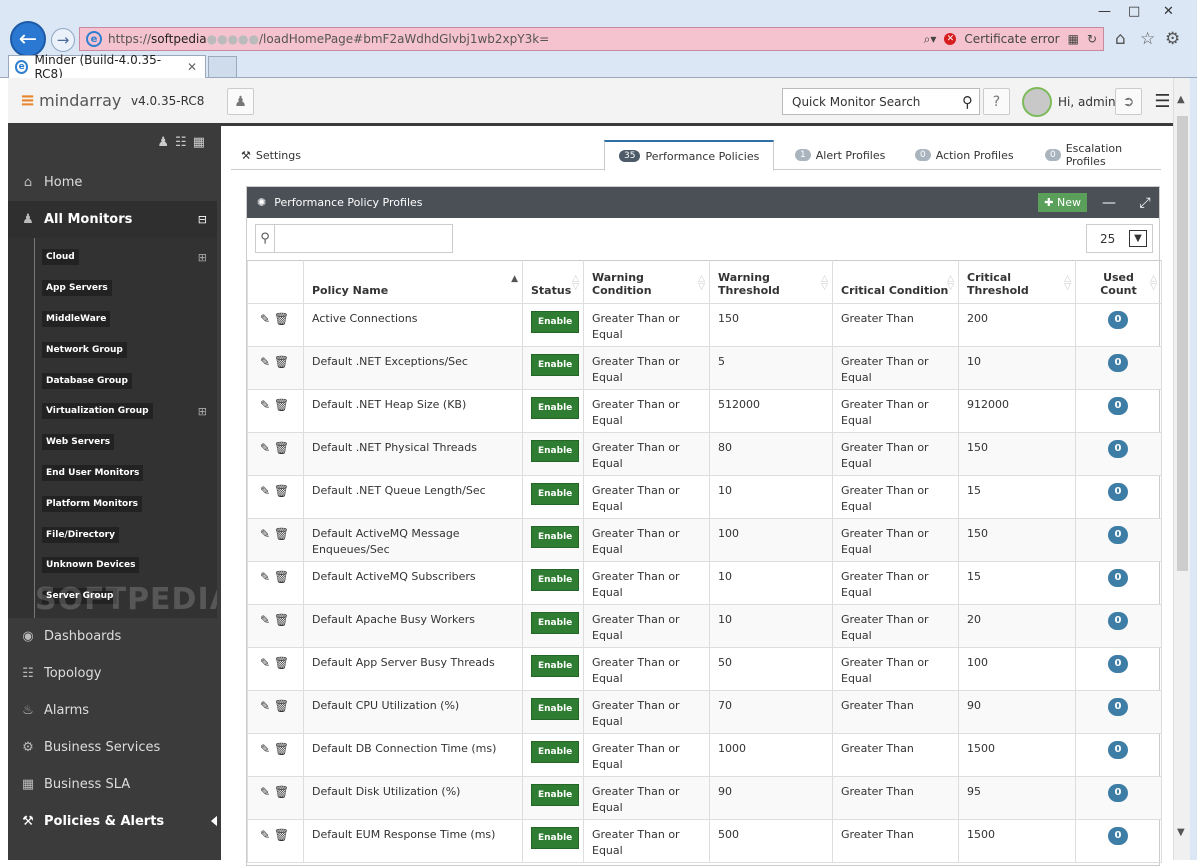  Describe the element at coordinates (1120, 39) in the screenshot. I see `home-icon: ⌂` at that location.